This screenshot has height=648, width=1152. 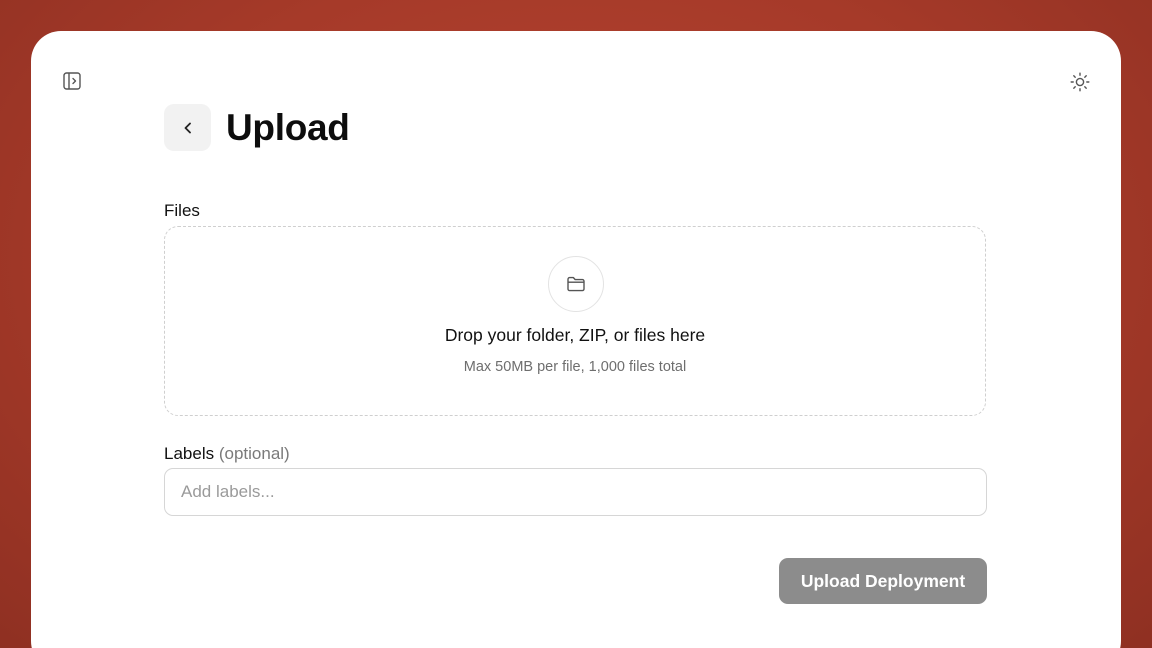 What do you see at coordinates (189, 453) in the screenshot?
I see `labels-label-text: Labels` at bounding box center [189, 453].